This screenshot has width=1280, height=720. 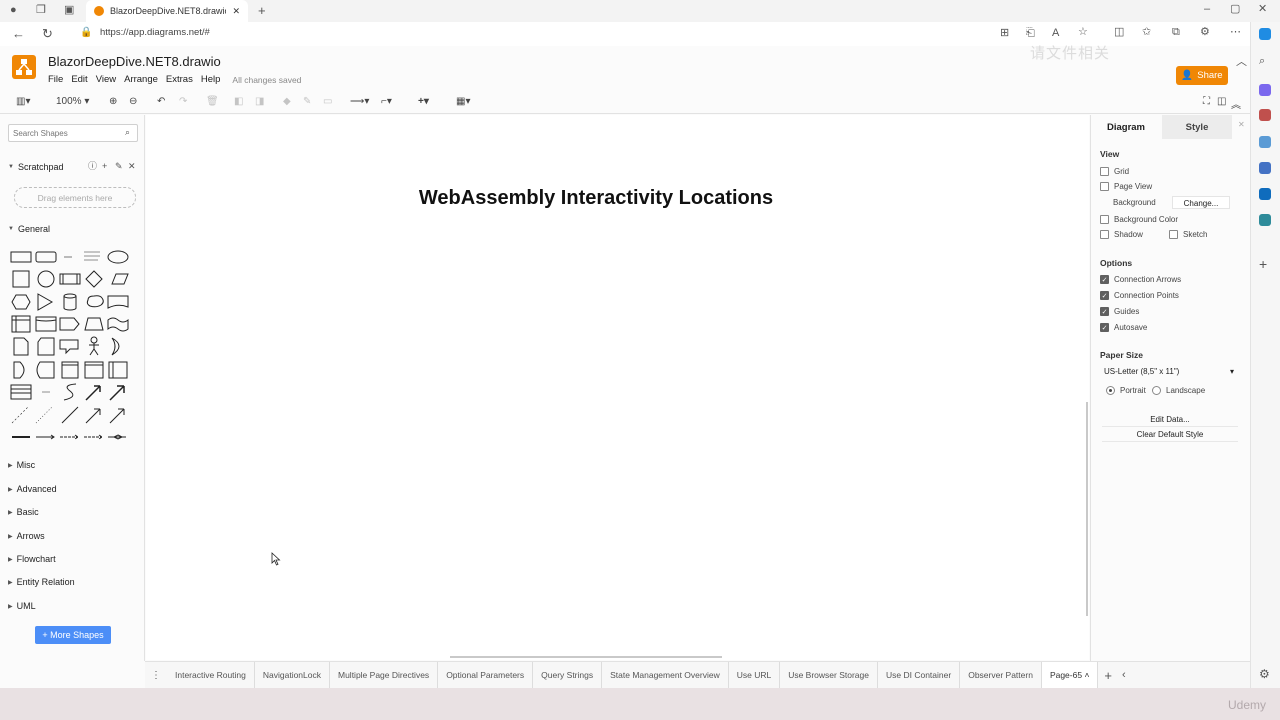 I want to click on zoom-level: 100% ▾, so click(x=72, y=101).